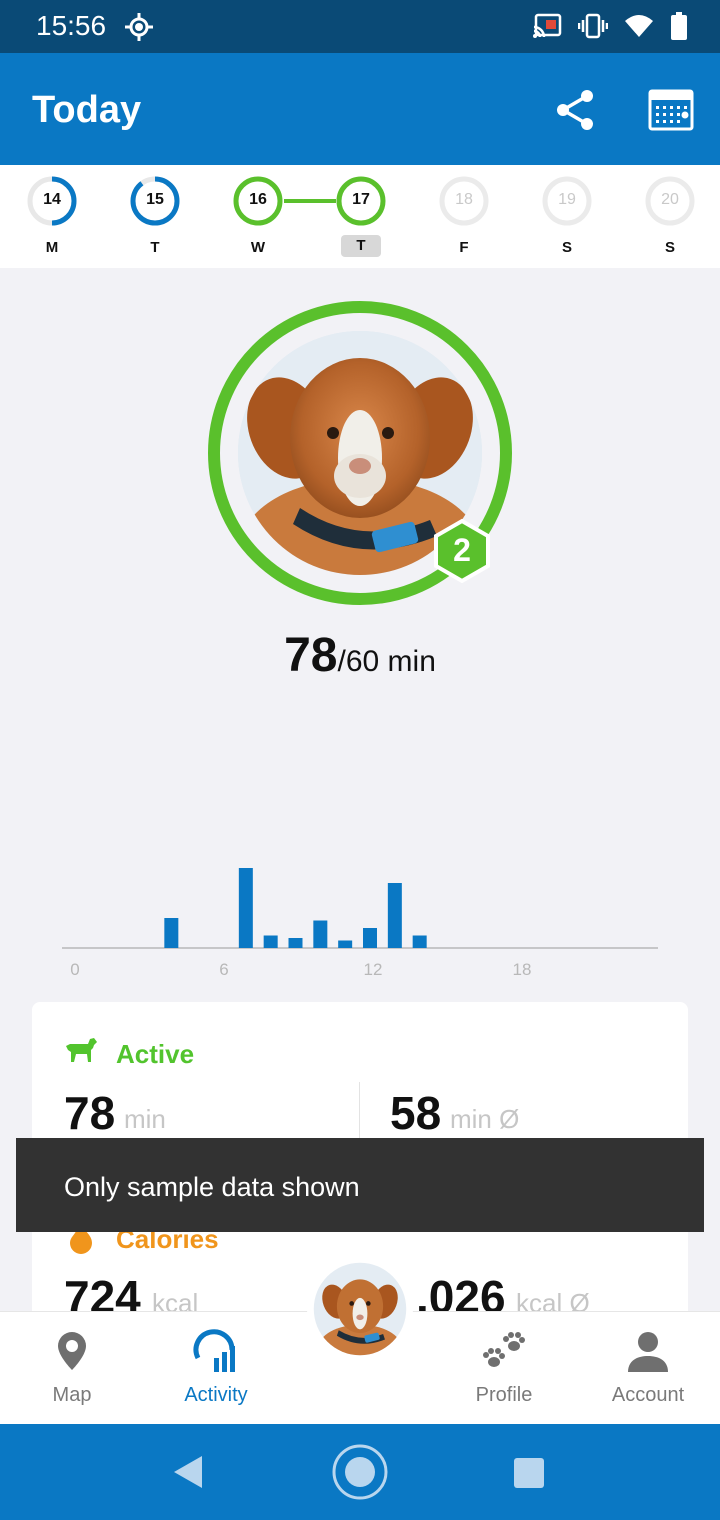  I want to click on snackbar: Only sample data shown, so click(360, 1185).